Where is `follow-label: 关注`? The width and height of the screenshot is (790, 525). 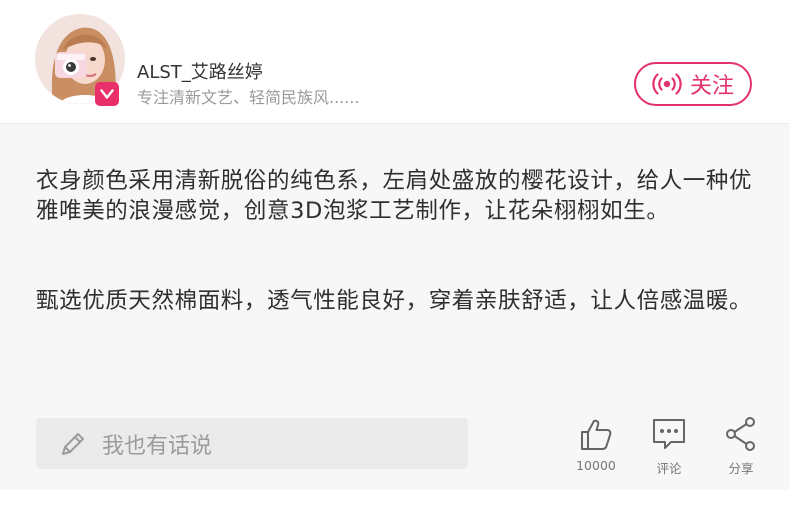 follow-label: 关注 is located at coordinates (711, 86).